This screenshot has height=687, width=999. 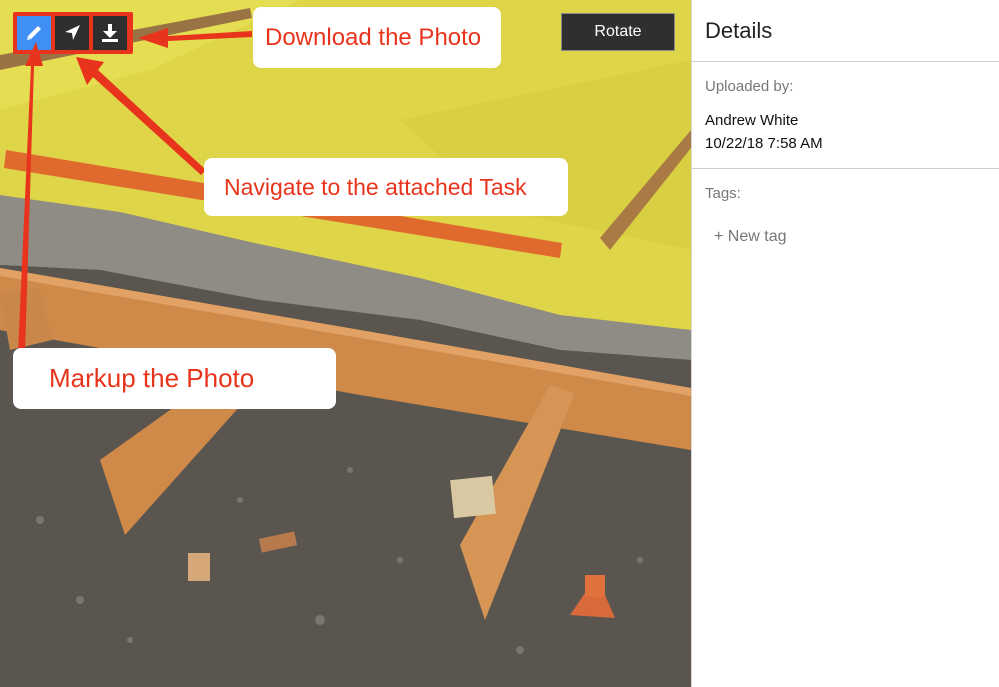 I want to click on details-divider-top, so click(x=845, y=61).